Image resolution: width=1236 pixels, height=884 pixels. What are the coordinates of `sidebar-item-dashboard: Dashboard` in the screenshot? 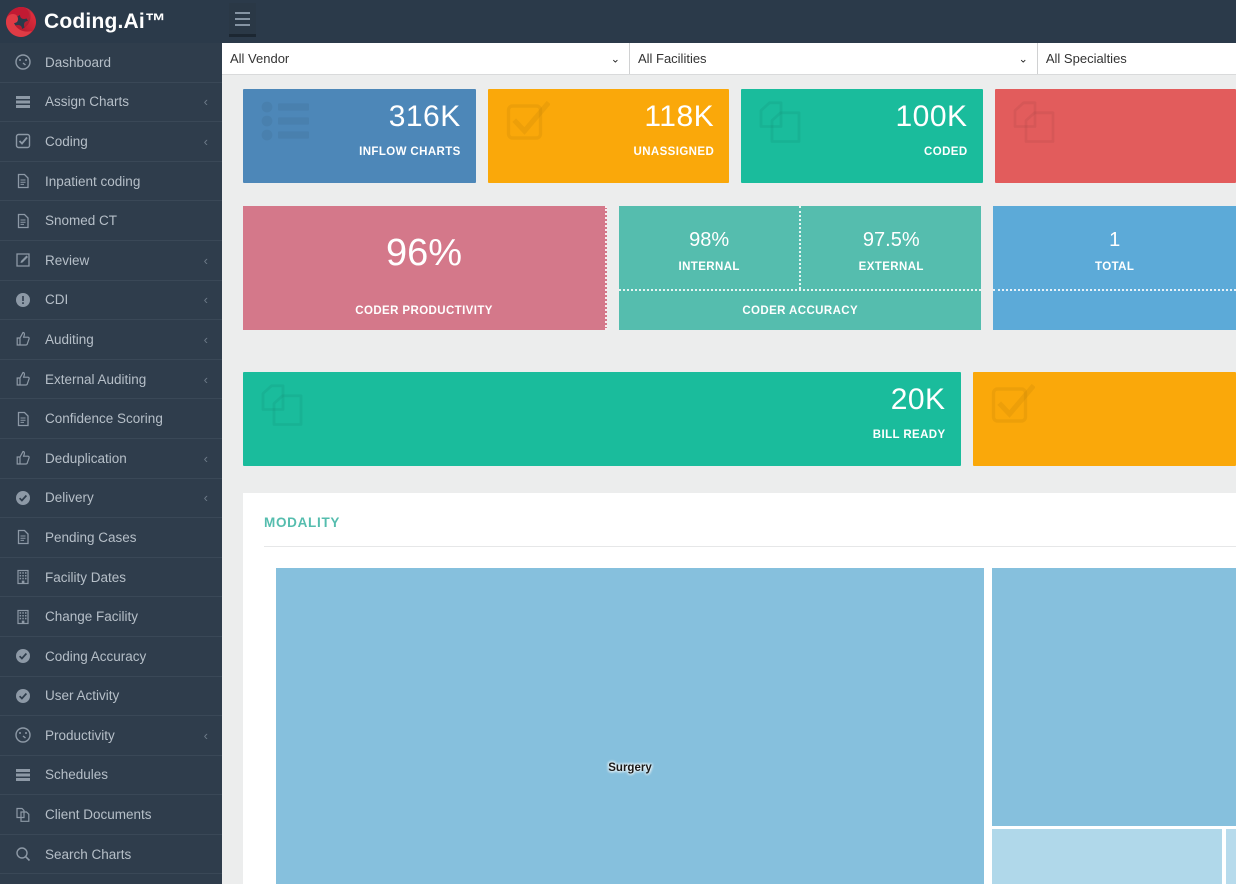 It's located at (111, 63).